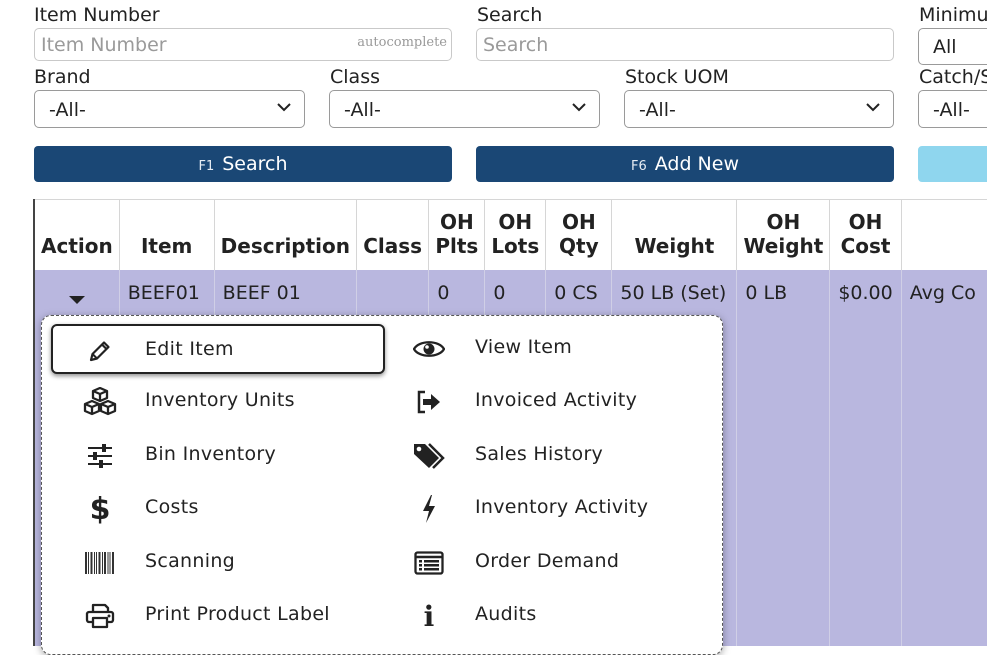 The width and height of the screenshot is (987, 655). What do you see at coordinates (104, 45) in the screenshot?
I see `item-number-placeholder: Item Number` at bounding box center [104, 45].